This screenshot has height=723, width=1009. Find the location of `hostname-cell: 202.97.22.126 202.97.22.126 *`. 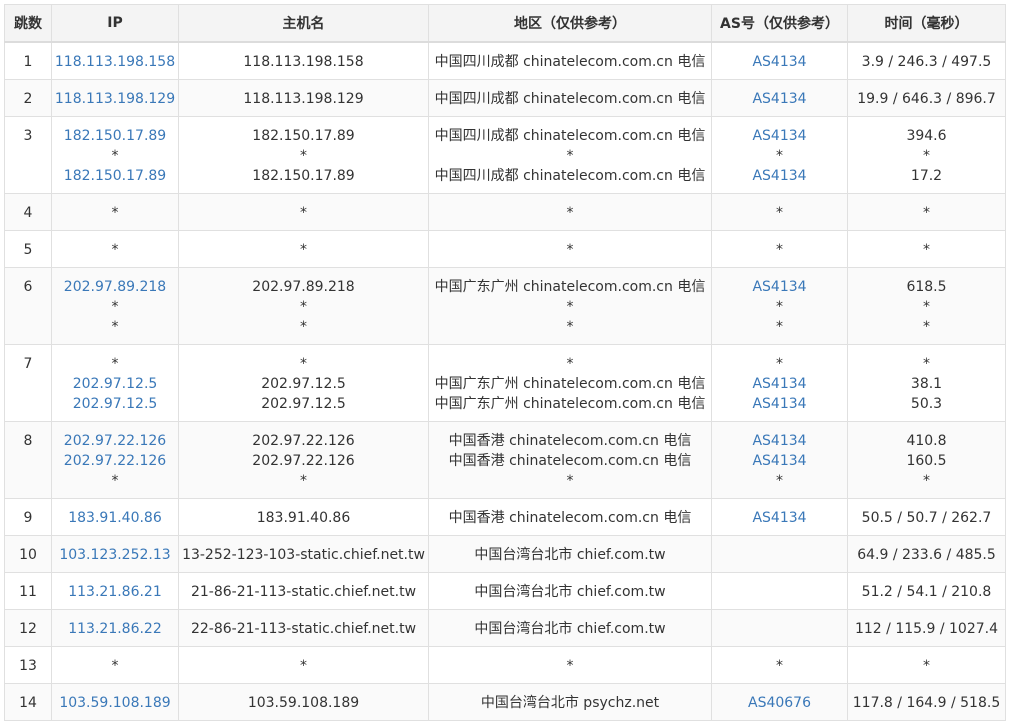

hostname-cell: 202.97.22.126 202.97.22.126 * is located at coordinates (303, 459).